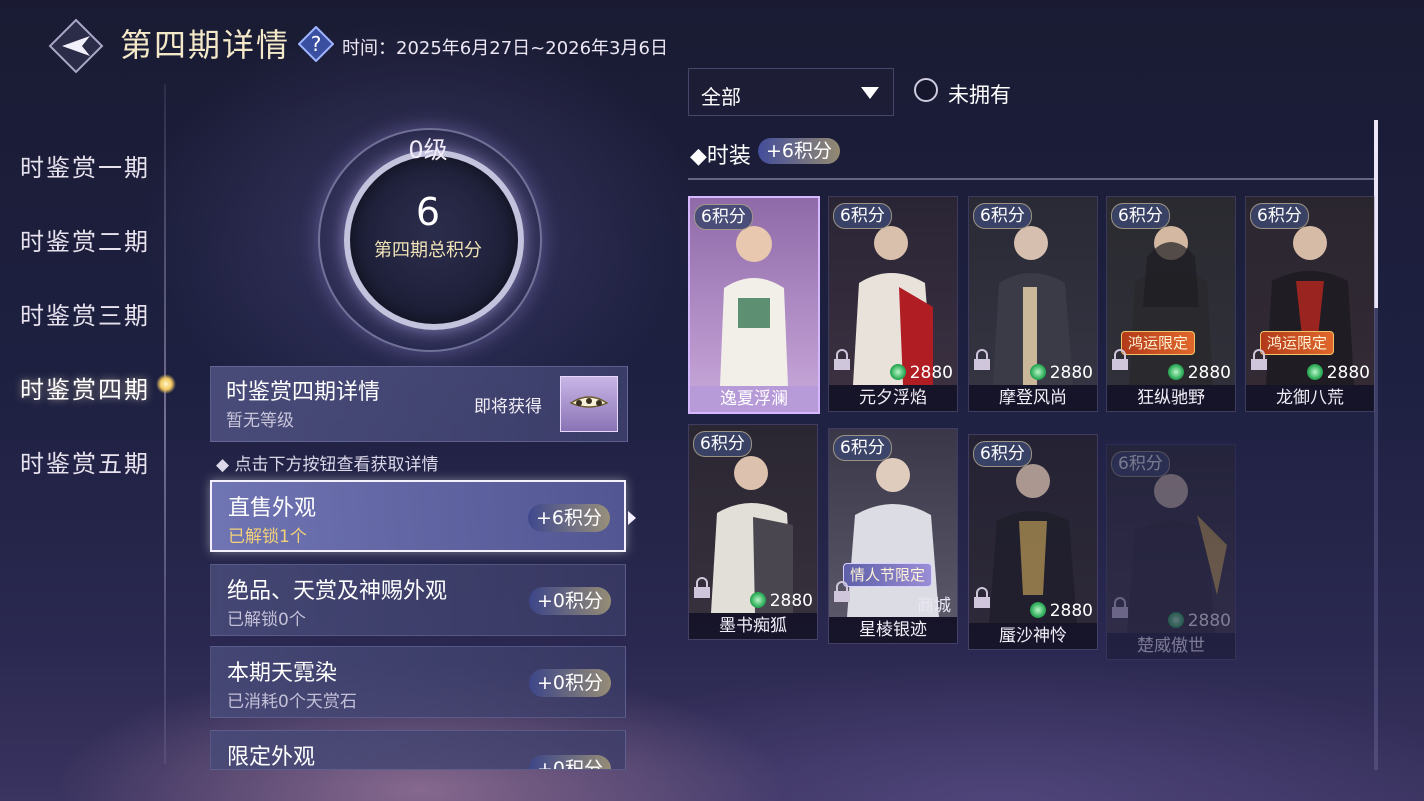 Image resolution: width=1424 pixels, height=801 pixels. I want to click on caret-down-icon, so click(870, 93).